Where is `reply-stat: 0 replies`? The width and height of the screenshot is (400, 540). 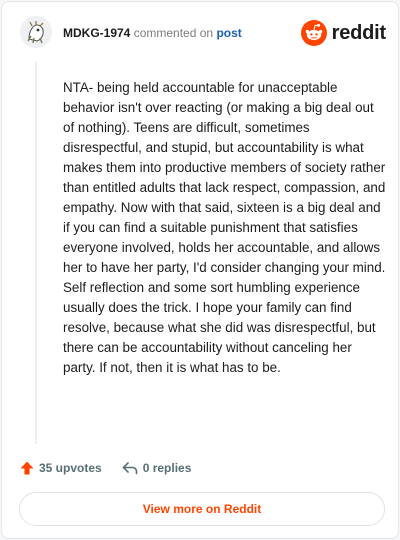
reply-stat: 0 replies is located at coordinates (157, 468).